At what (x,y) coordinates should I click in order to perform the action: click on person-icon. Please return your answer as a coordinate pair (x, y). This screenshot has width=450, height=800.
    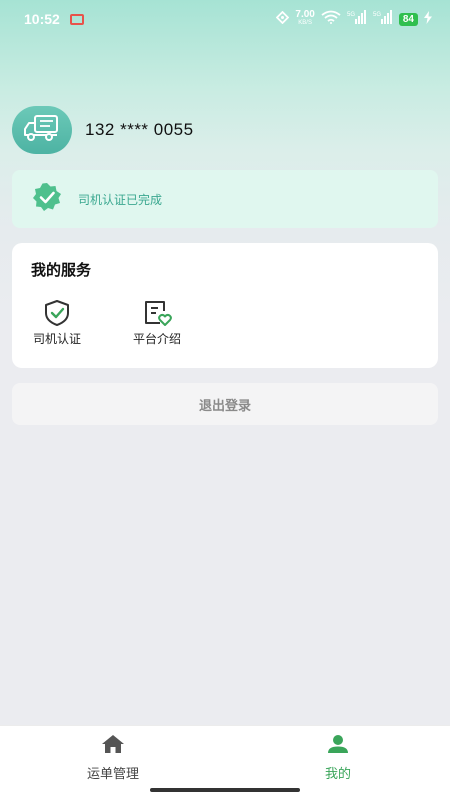
    Looking at the image, I should click on (338, 746).